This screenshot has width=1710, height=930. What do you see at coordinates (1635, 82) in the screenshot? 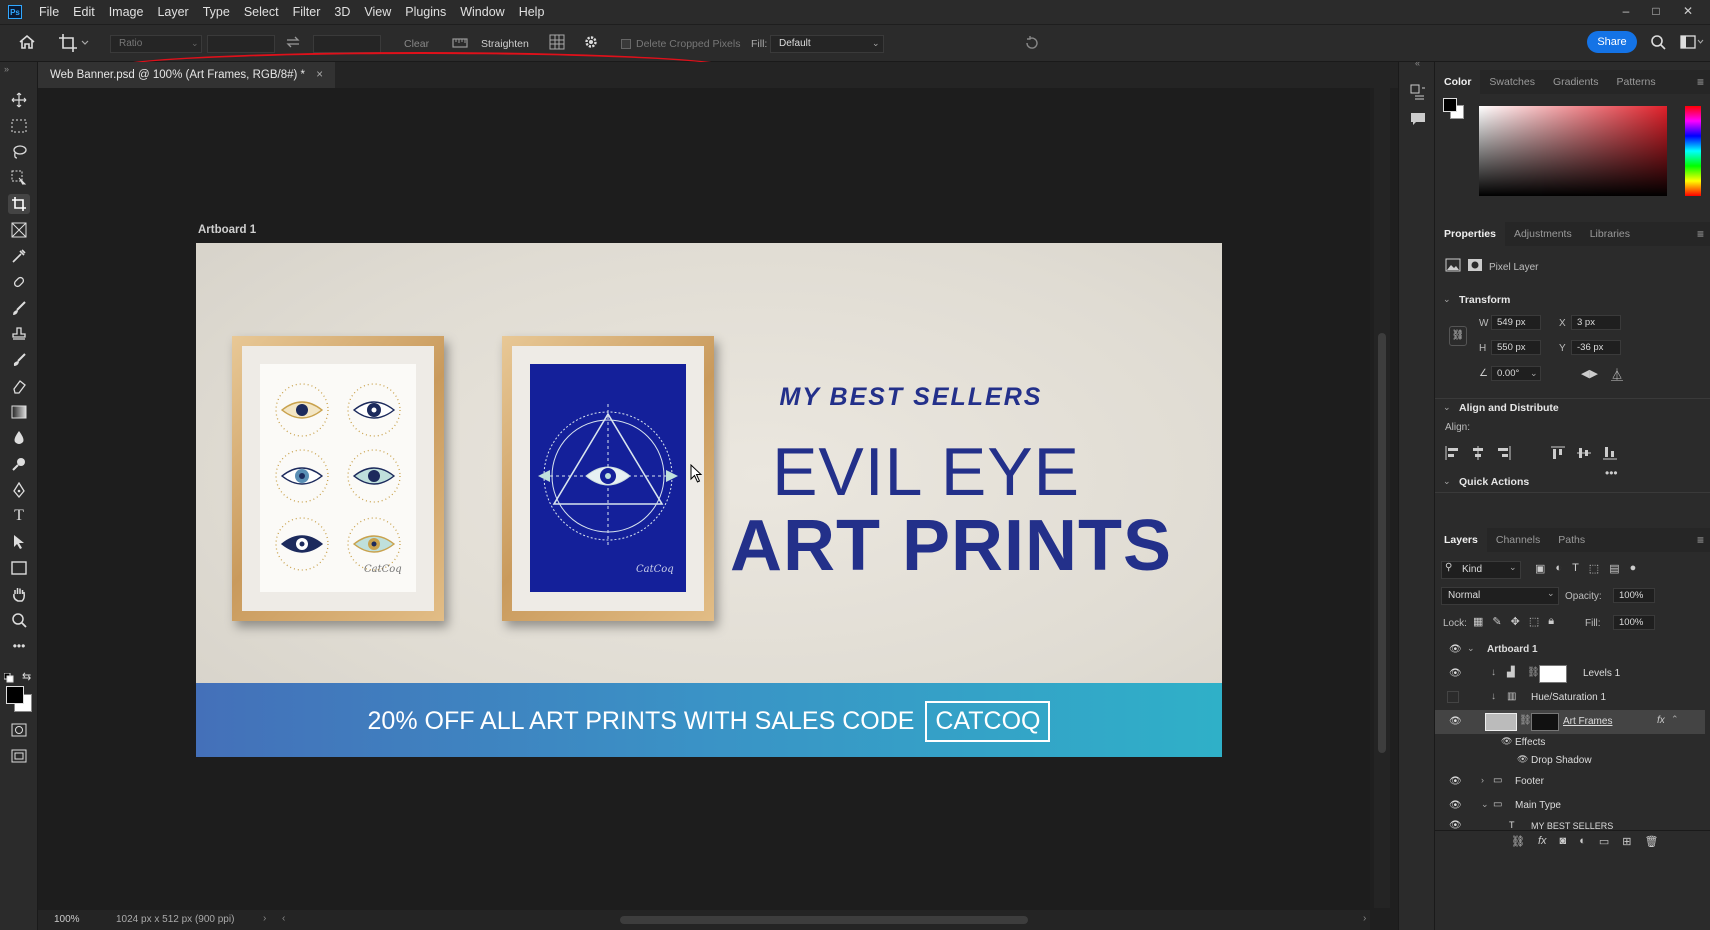
I see `tab-patterns: Patterns` at bounding box center [1635, 82].